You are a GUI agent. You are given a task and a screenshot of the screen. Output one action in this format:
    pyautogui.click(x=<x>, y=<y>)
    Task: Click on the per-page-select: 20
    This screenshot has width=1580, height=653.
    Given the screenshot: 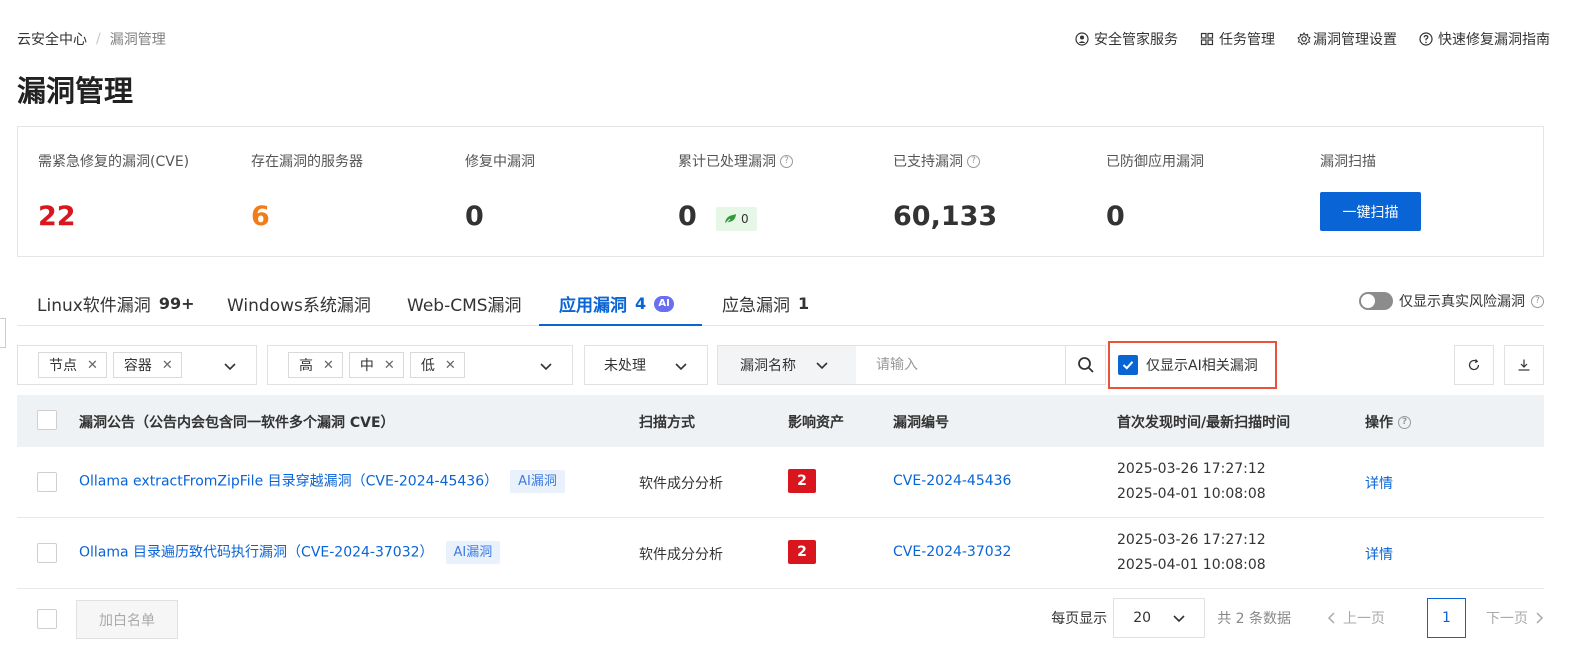 What is the action you would take?
    pyautogui.click(x=1159, y=618)
    